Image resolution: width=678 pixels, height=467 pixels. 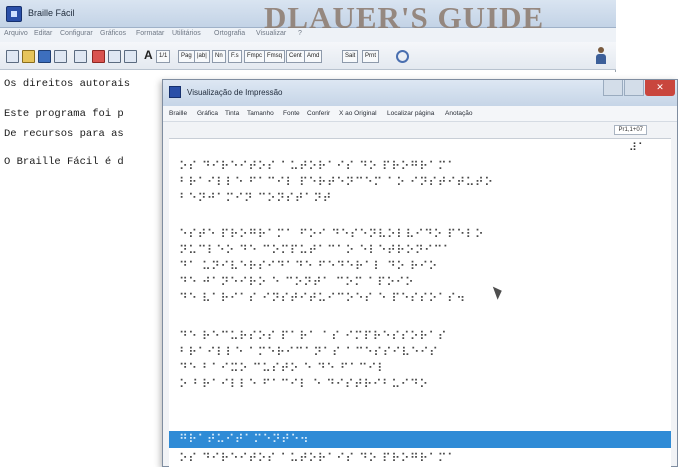 I want to click on new-file-icon, so click(x=12, y=56).